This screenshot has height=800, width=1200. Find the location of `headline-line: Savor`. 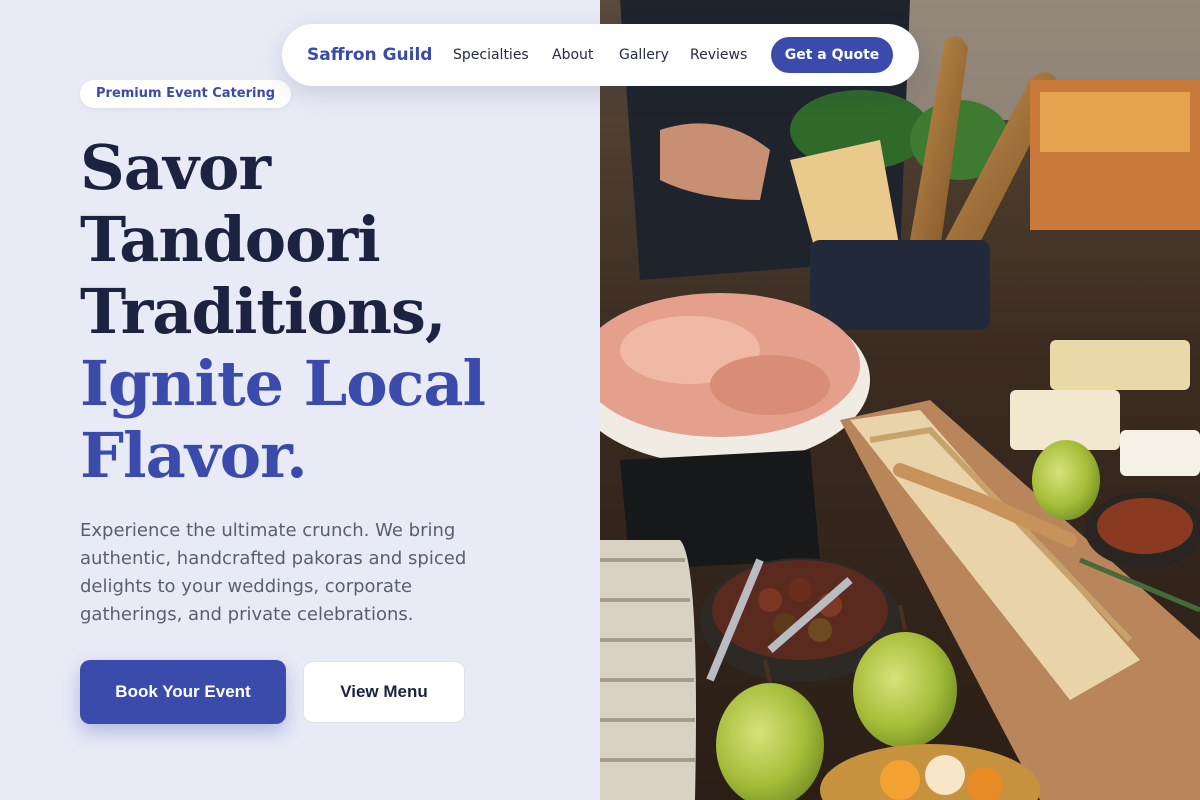

headline-line: Savor is located at coordinates (175, 167).